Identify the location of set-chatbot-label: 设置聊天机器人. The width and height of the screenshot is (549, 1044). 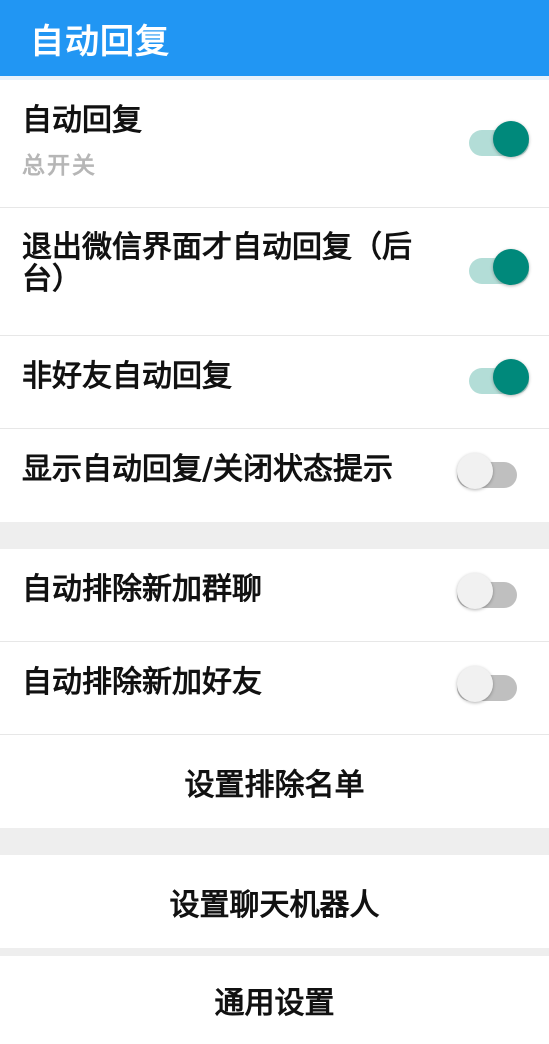
(274, 905).